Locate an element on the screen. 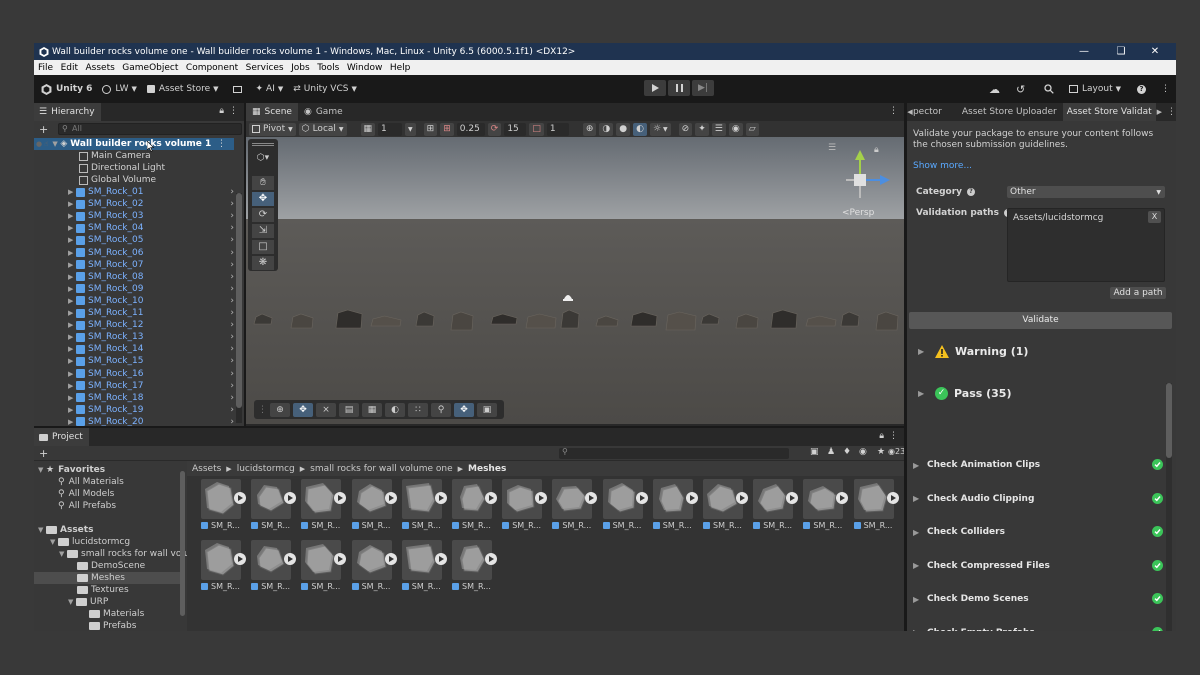 Image resolution: width=1200 pixels, height=675 pixels. maximize-icon: ❑ is located at coordinates (1121, 51).